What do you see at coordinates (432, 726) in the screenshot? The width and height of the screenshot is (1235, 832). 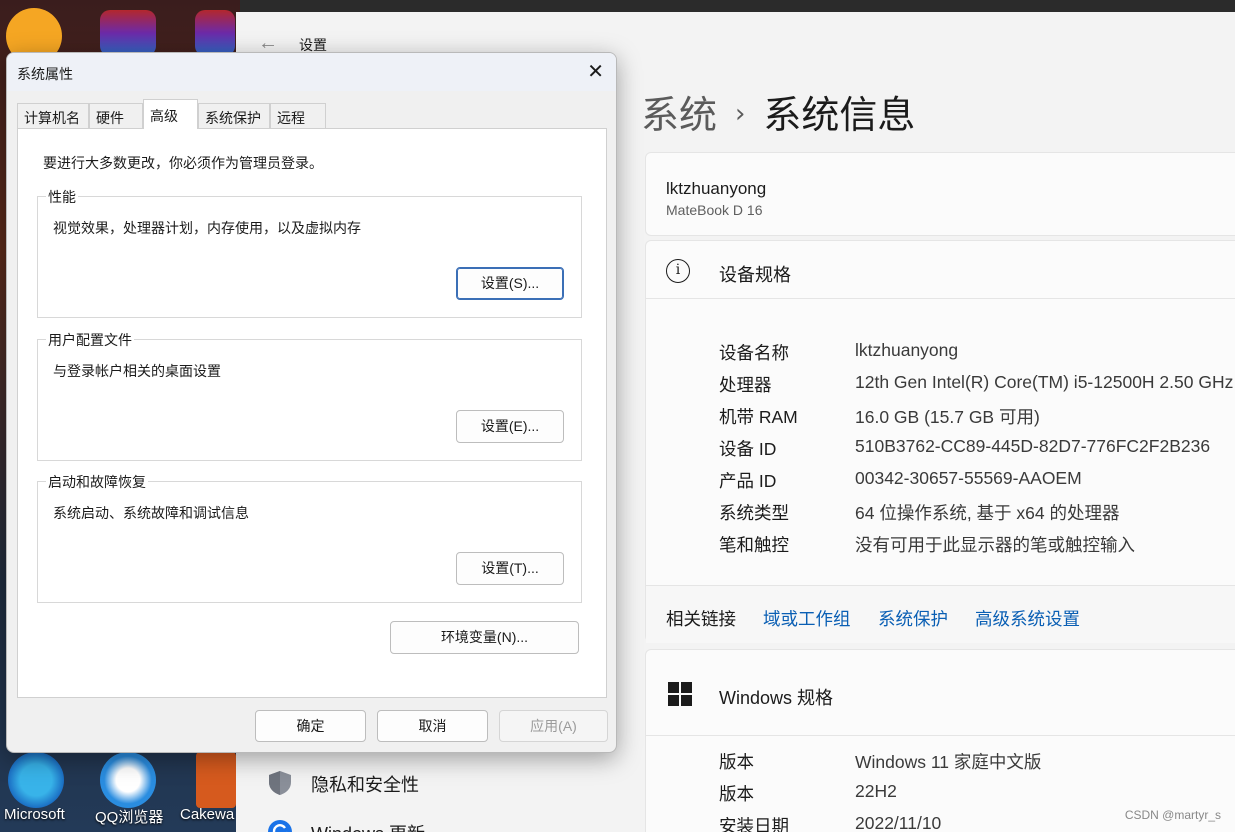 I see `cancel-button: 取消` at bounding box center [432, 726].